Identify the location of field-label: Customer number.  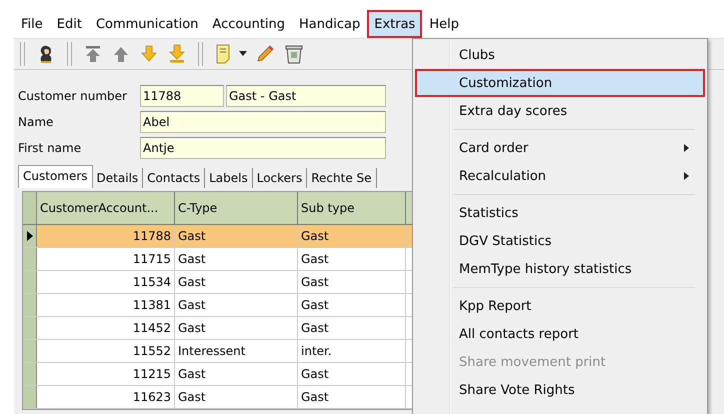
(73, 96).